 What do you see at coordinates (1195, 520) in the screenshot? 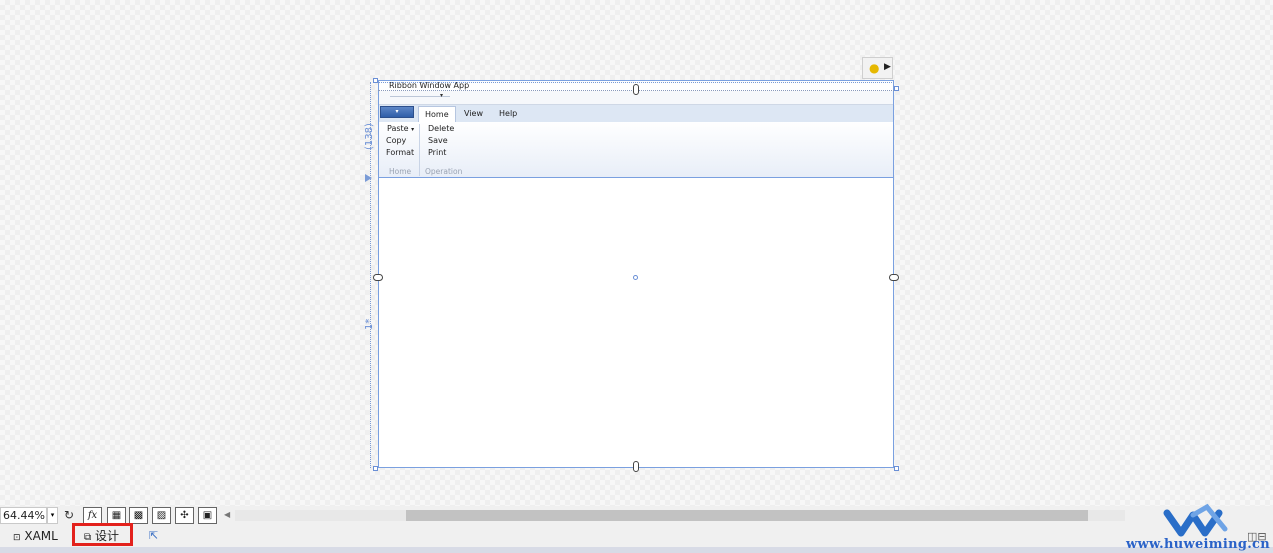
I see `watermark-logo-icon` at bounding box center [1195, 520].